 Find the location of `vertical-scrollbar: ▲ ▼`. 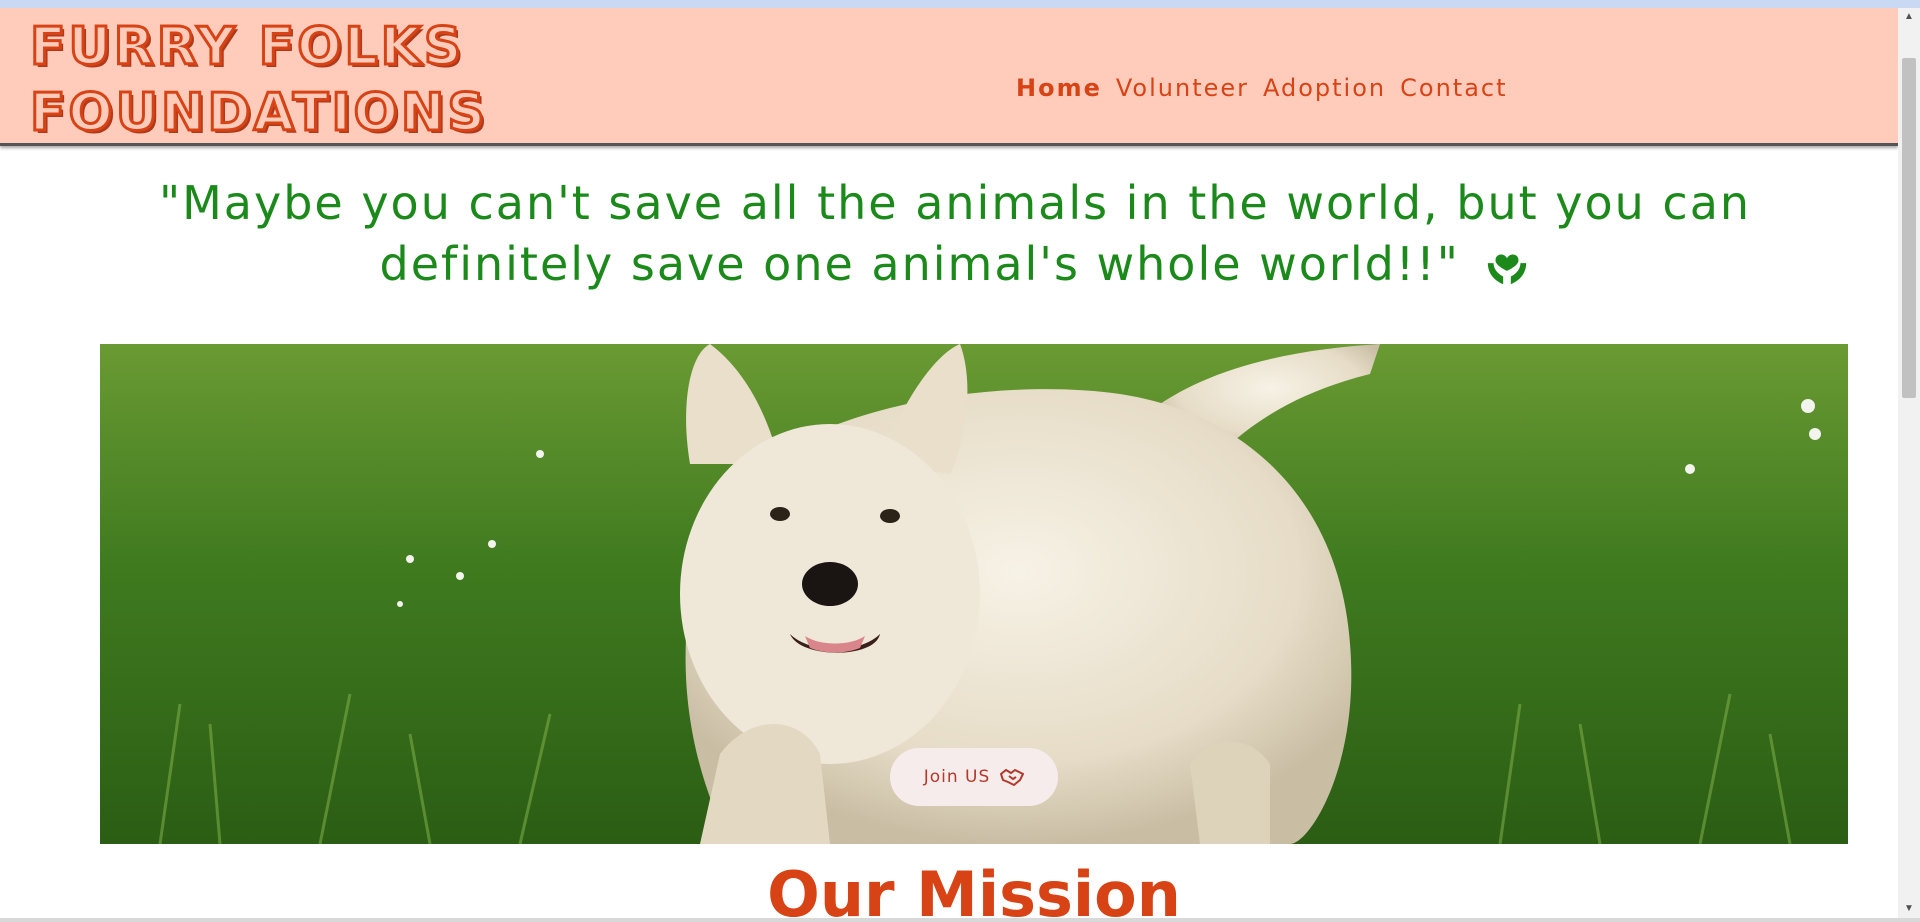

vertical-scrollbar: ▲ ▼ is located at coordinates (1909, 463).